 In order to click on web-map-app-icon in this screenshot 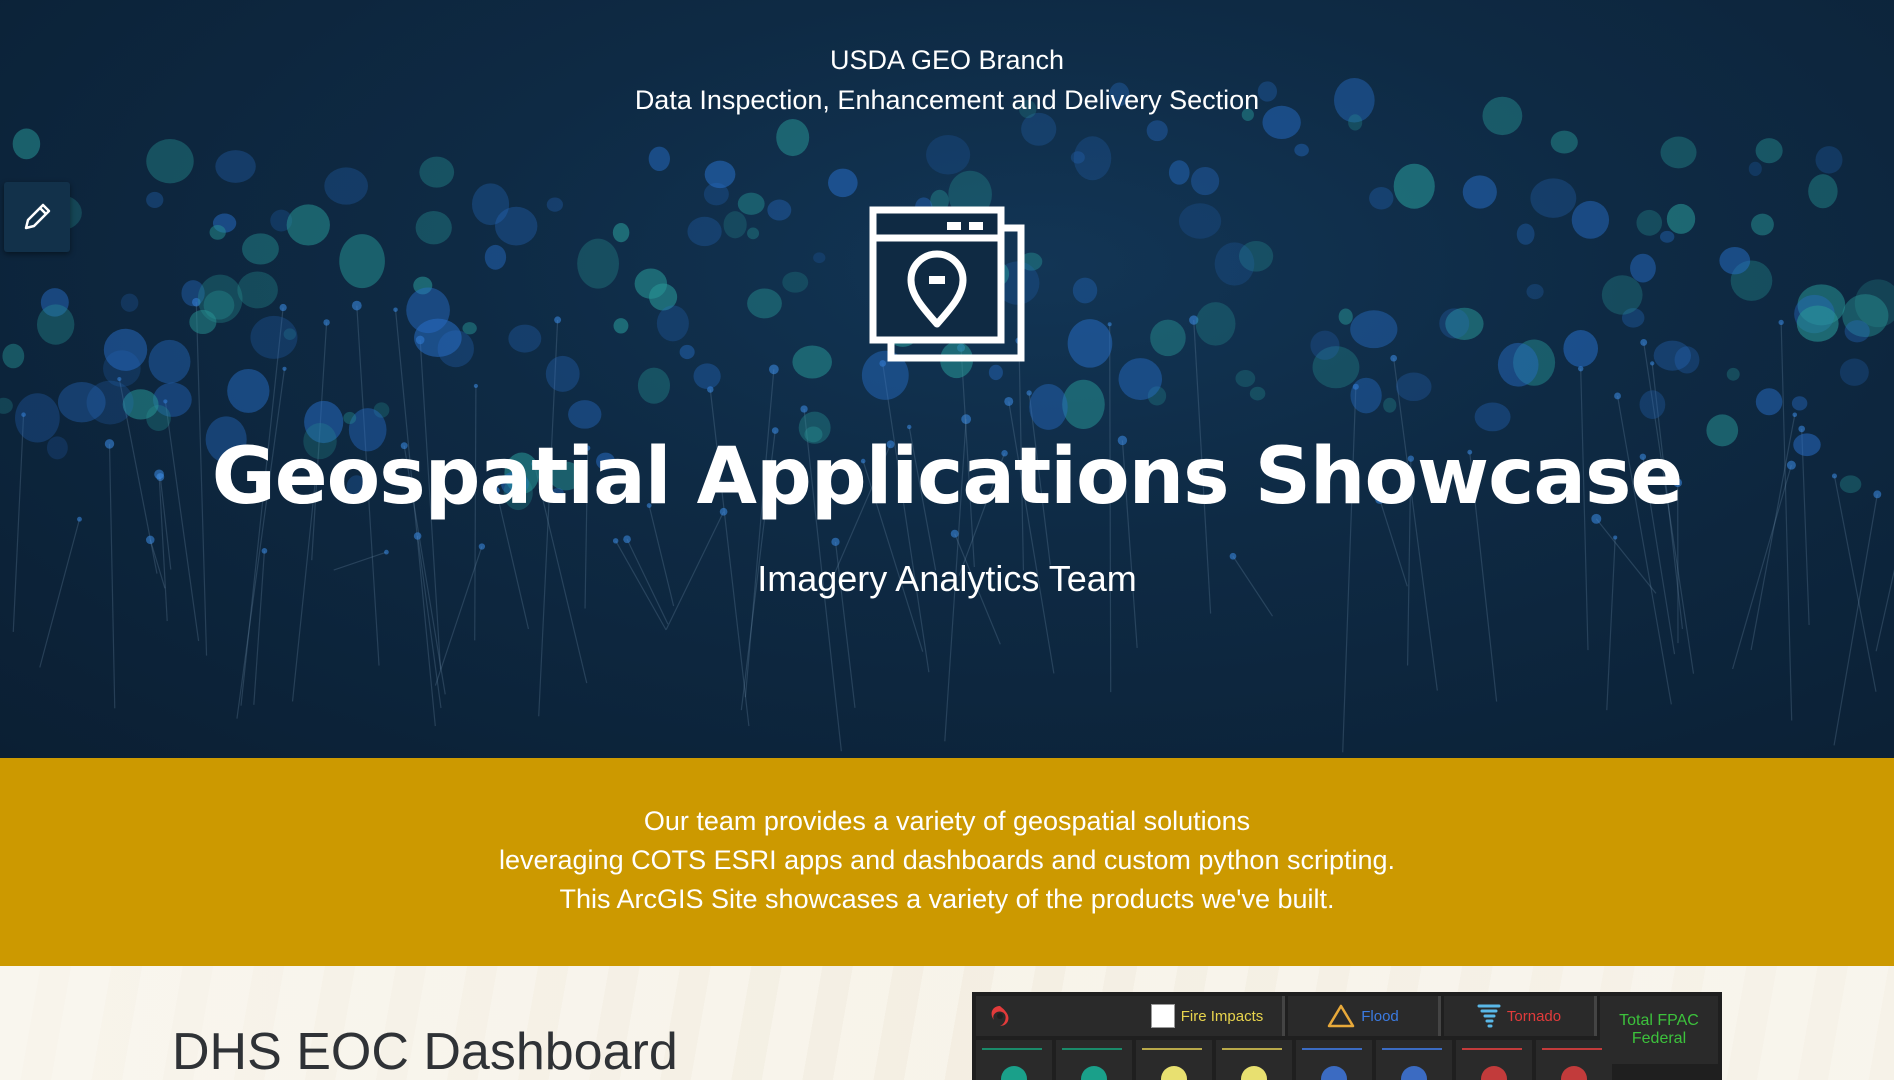, I will do `click(947, 284)`.